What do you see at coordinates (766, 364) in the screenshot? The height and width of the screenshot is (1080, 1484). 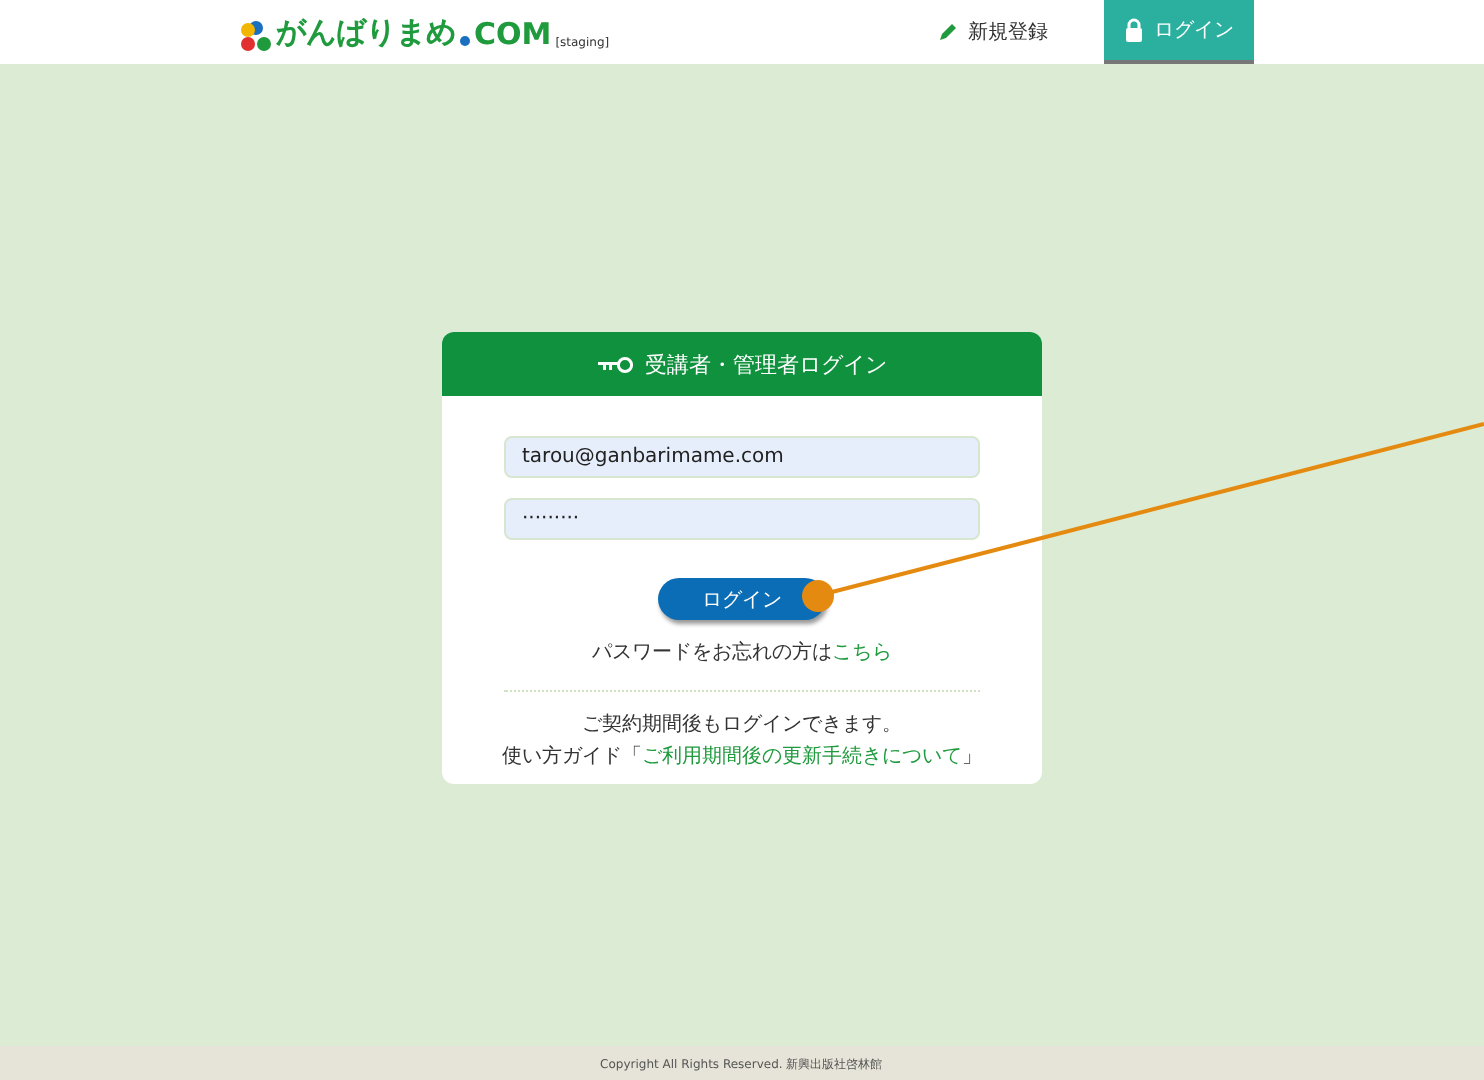 I see `card-title: 受講者・管理者ログイン` at bounding box center [766, 364].